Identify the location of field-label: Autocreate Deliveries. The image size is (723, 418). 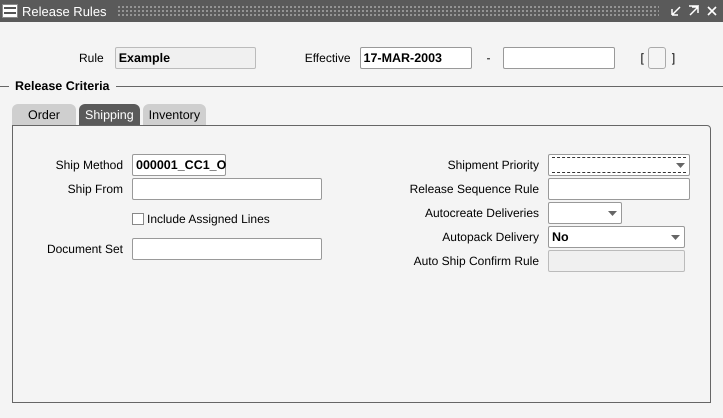
(481, 213).